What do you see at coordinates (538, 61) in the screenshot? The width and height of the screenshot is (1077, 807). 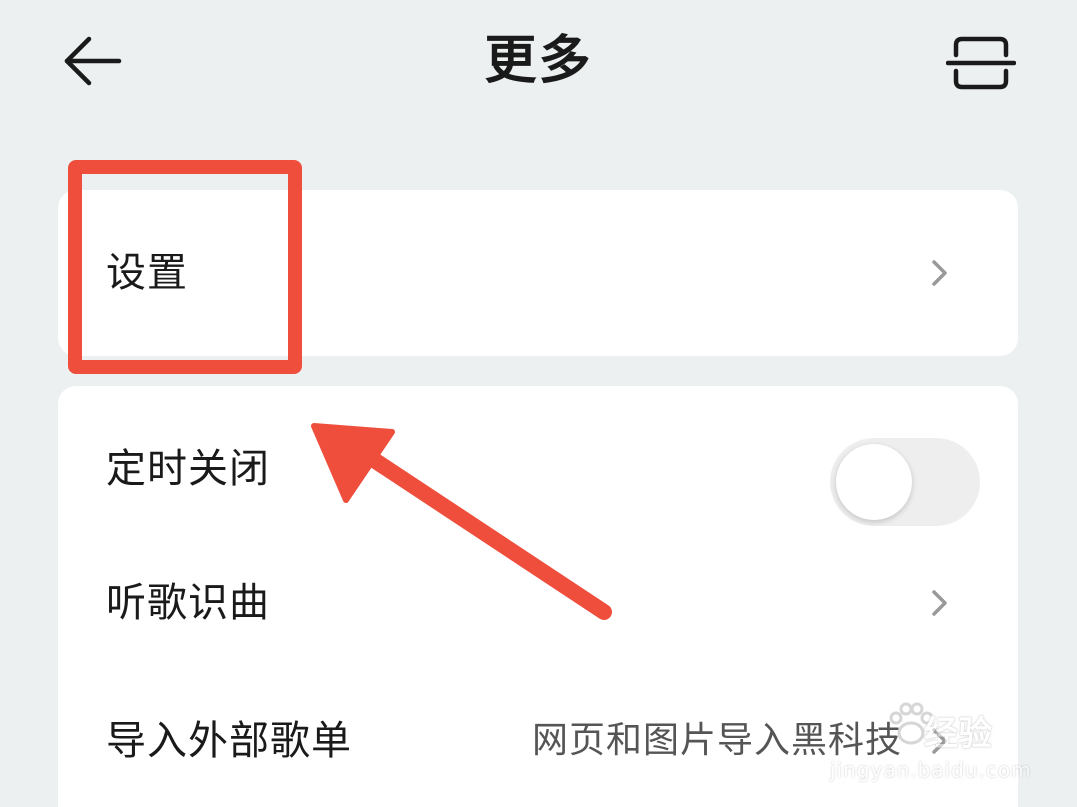 I see `page-title: 更多` at bounding box center [538, 61].